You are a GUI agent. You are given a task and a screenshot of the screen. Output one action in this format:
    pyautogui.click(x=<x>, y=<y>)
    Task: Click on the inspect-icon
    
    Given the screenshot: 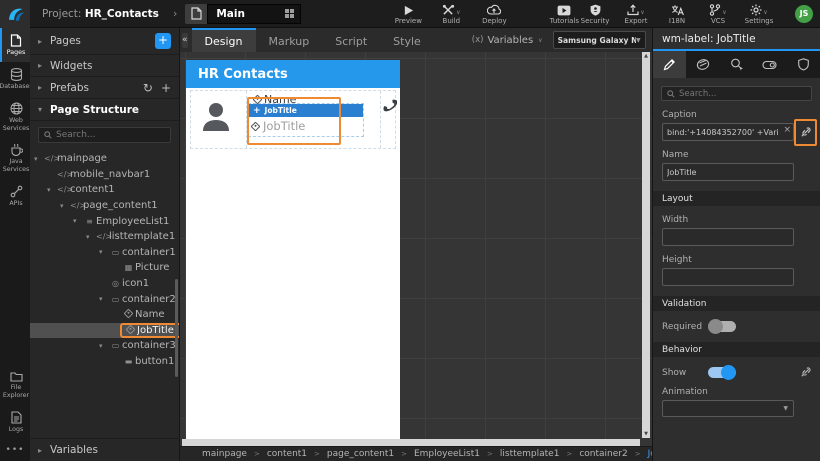 What is the action you would take?
    pyautogui.click(x=736, y=64)
    